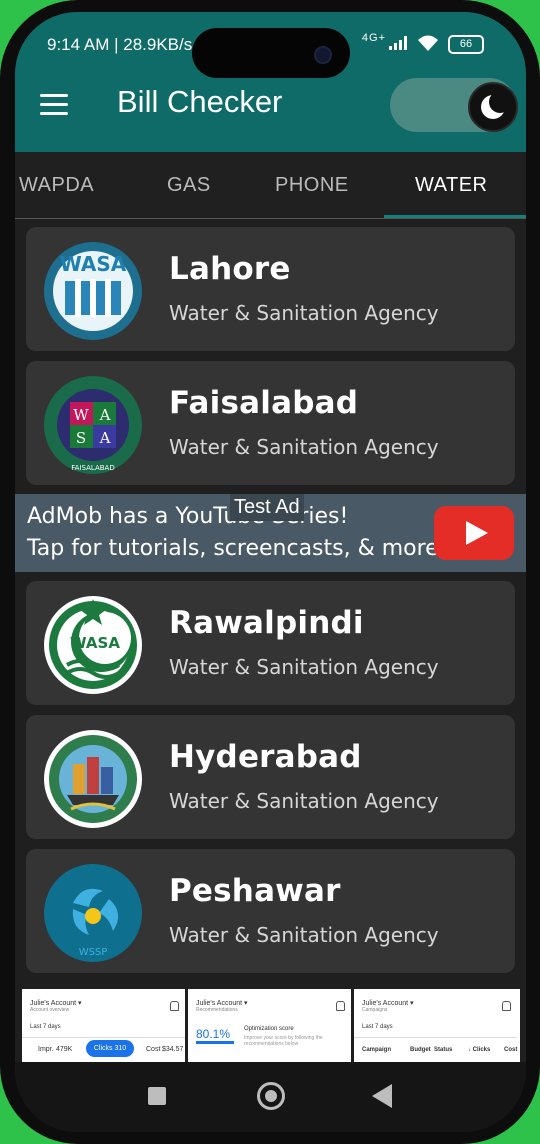 The height and width of the screenshot is (1144, 540). I want to click on optimization-score-label: Optimization score, so click(269, 1029).